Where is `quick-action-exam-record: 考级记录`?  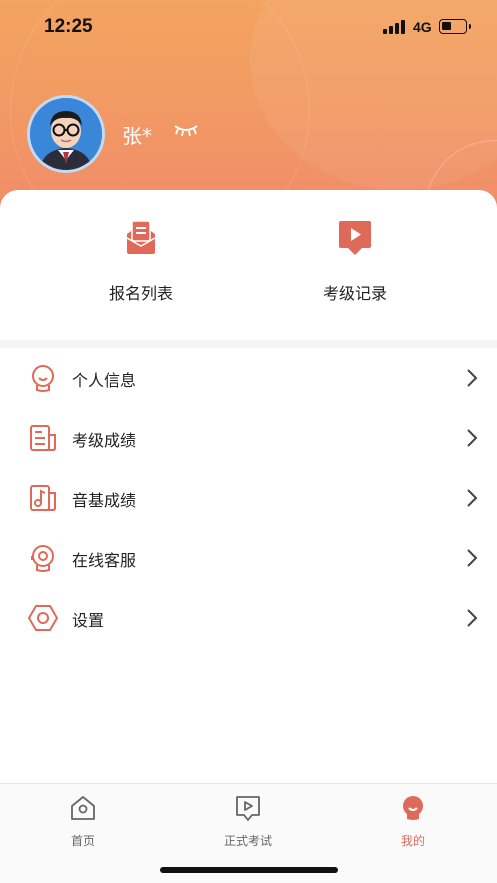
quick-action-exam-record: 考级记录 is located at coordinates (355, 261).